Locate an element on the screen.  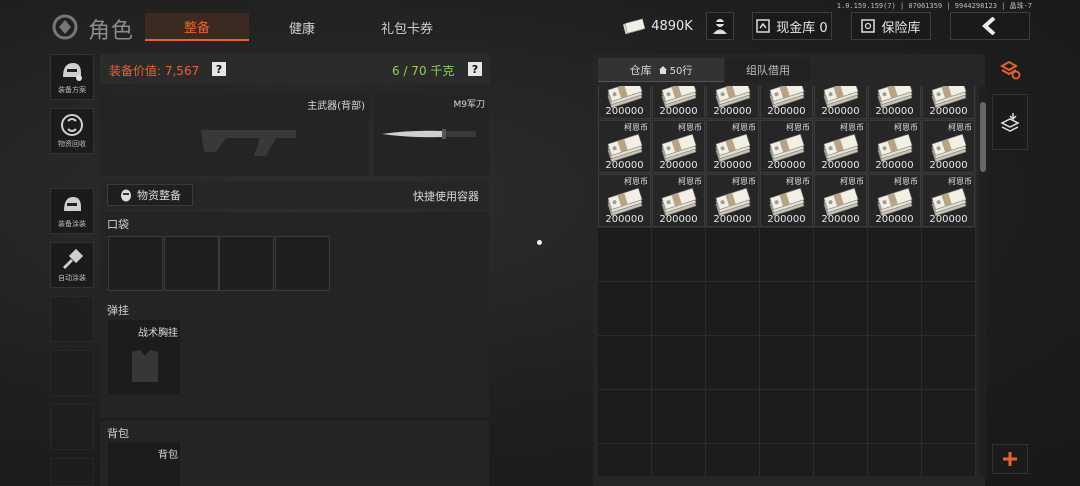
sort-button is located at coordinates (1010, 70).